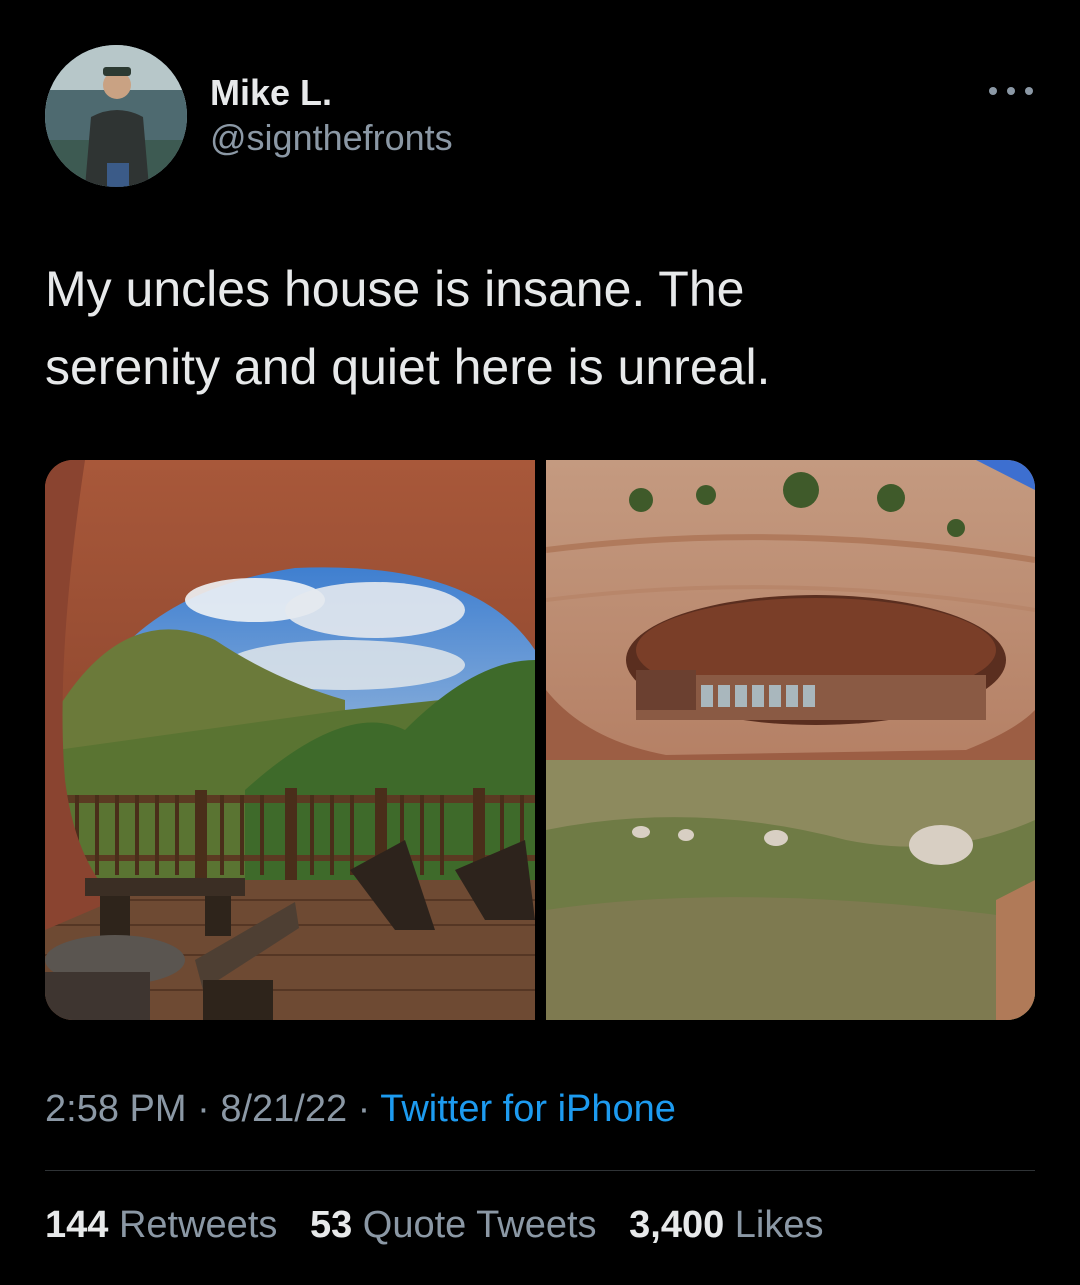 The height and width of the screenshot is (1285, 1080). What do you see at coordinates (479, 1225) in the screenshot?
I see `quote-tweets-label: Quote Tweets` at bounding box center [479, 1225].